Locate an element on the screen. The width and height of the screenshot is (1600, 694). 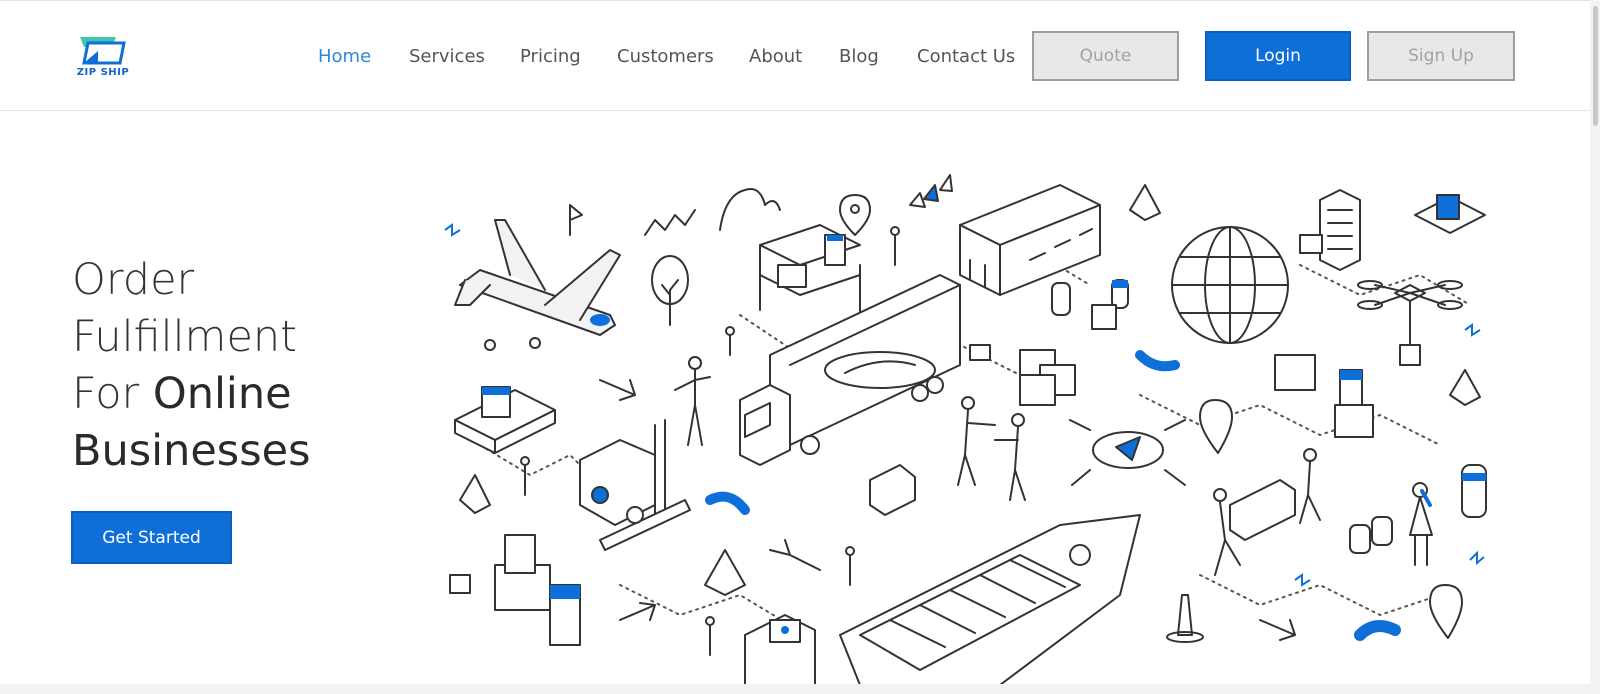
login-button: Login is located at coordinates (1278, 56).